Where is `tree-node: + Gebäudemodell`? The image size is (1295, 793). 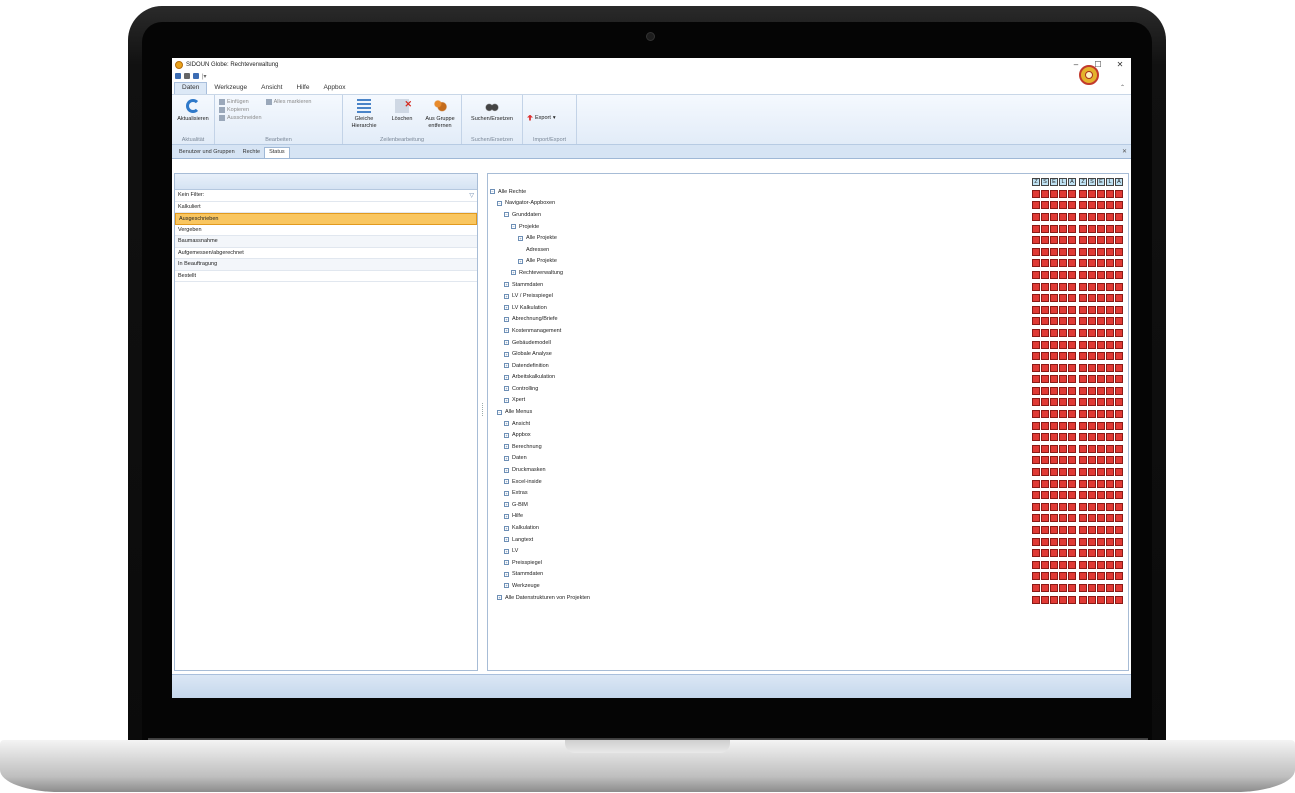
tree-node: + Gebäudemodell is located at coordinates (540, 343).